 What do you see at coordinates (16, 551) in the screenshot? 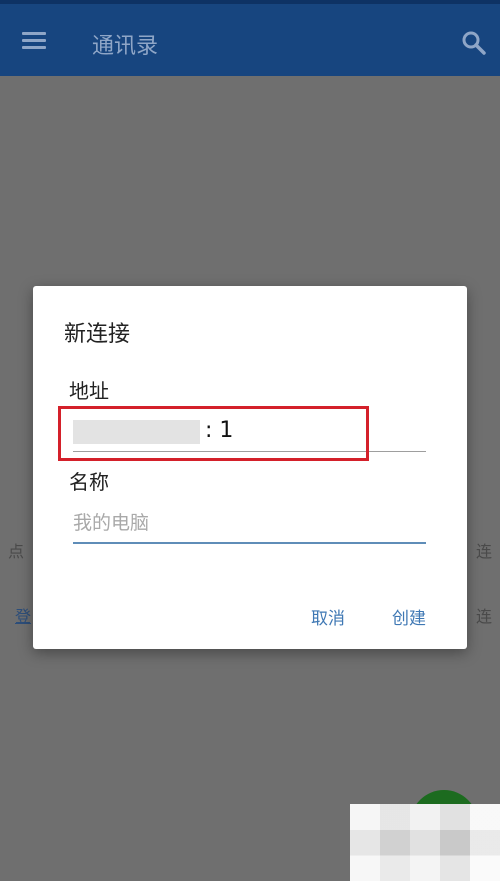
I see `background-hint-text: 点` at bounding box center [16, 551].